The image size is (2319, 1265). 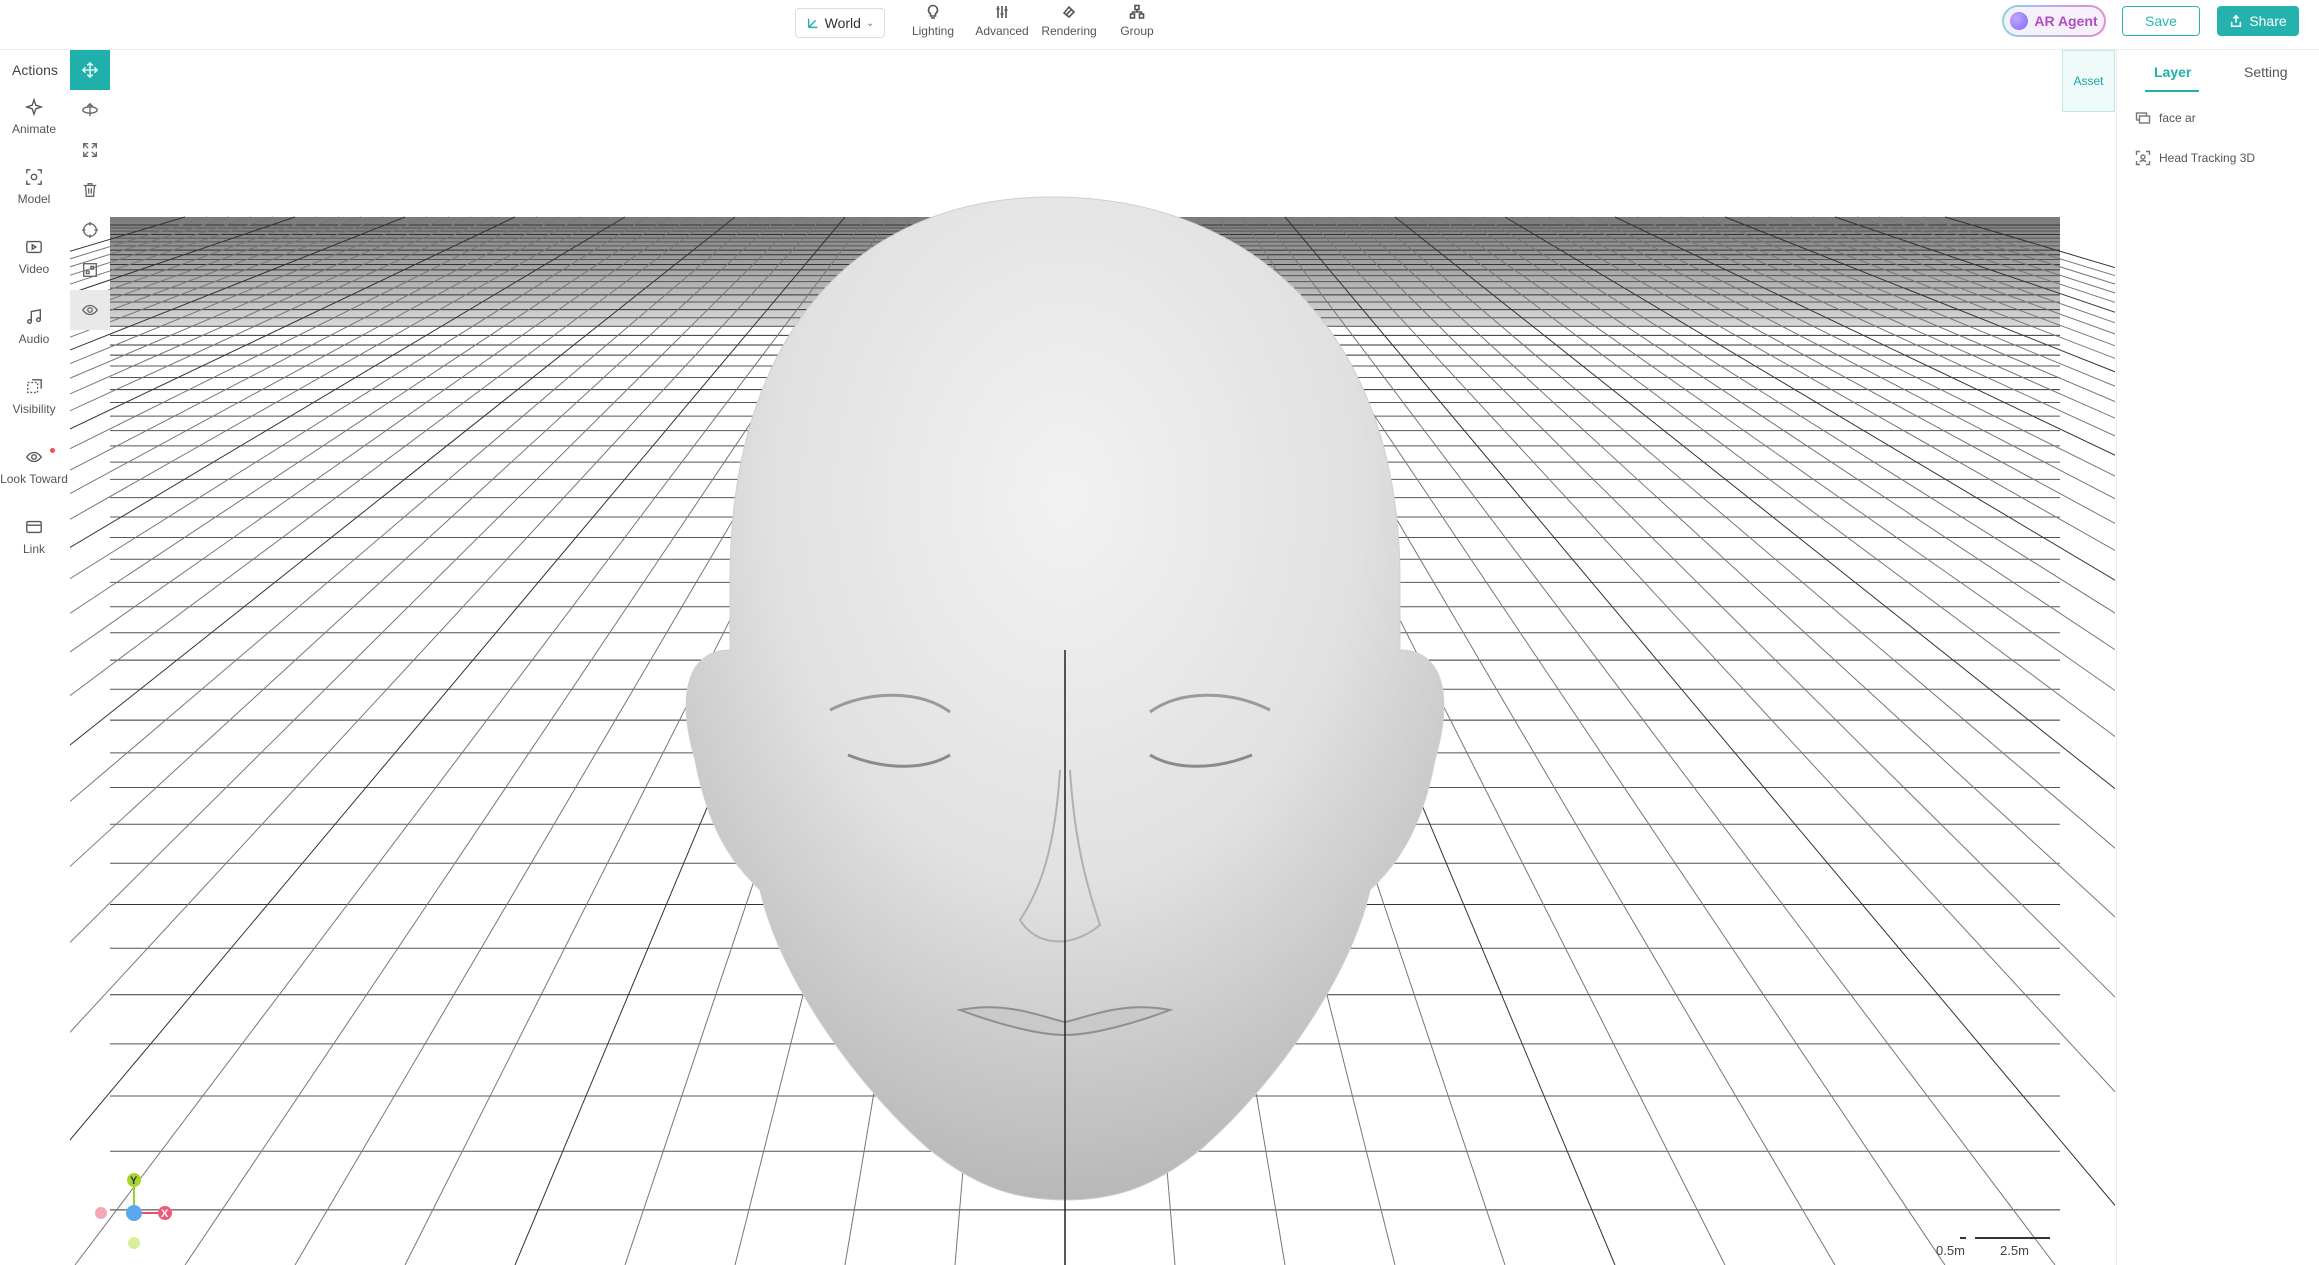 I want to click on scale-large-label: 2.5m, so click(x=2014, y=1250).